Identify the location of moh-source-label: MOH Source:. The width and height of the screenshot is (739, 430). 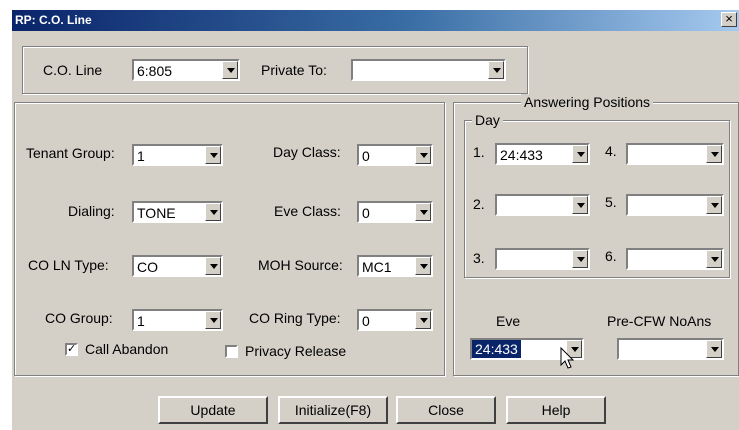
(300, 265).